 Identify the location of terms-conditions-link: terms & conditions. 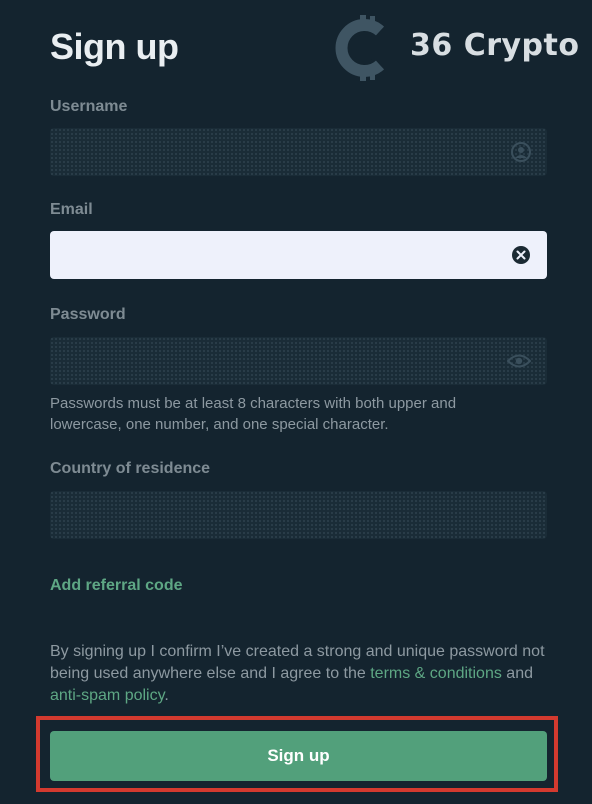
(436, 673).